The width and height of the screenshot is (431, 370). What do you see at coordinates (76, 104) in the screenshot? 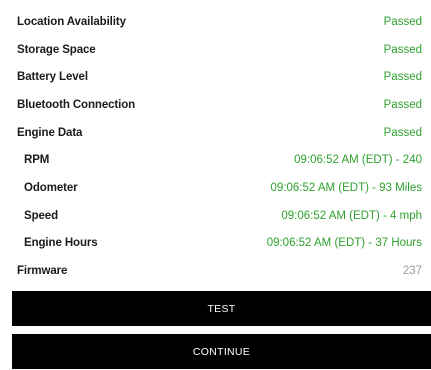
I see `check-label: Bluetooth Connection` at bounding box center [76, 104].